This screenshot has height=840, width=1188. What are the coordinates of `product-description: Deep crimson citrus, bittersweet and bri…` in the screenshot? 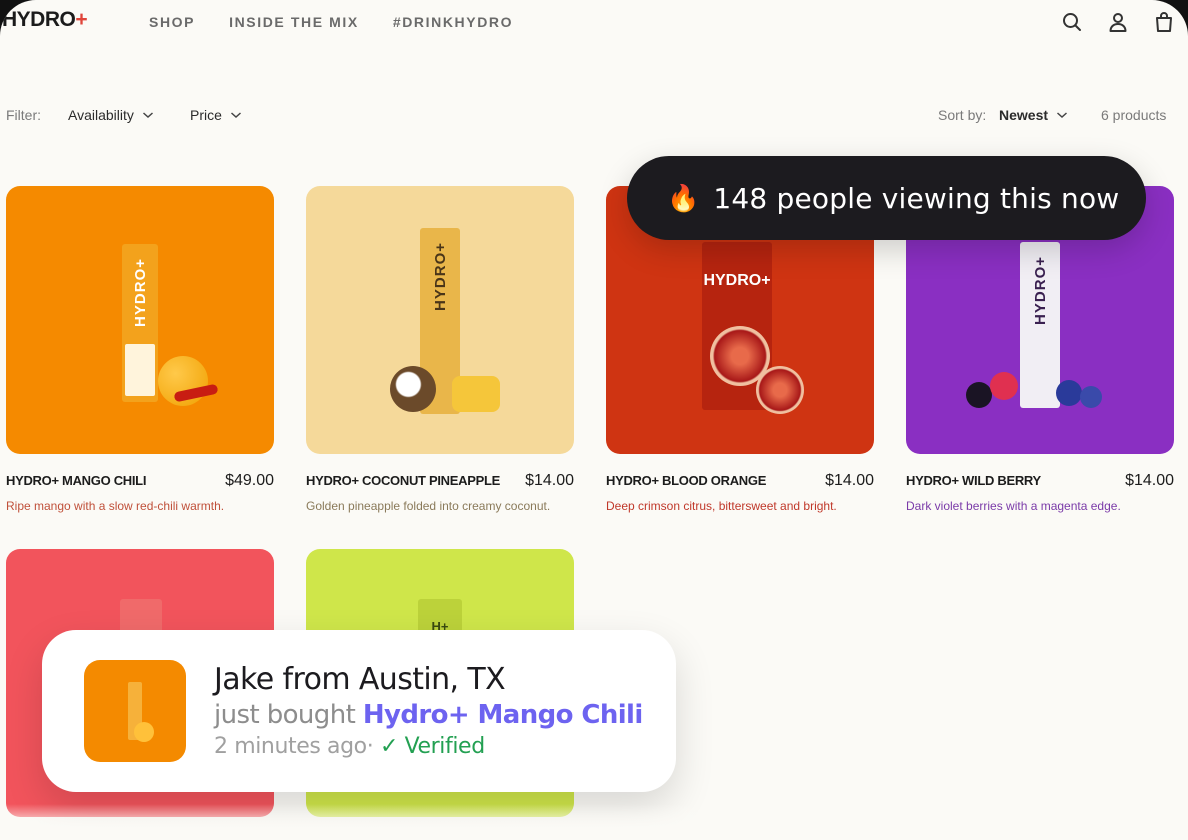 It's located at (721, 506).